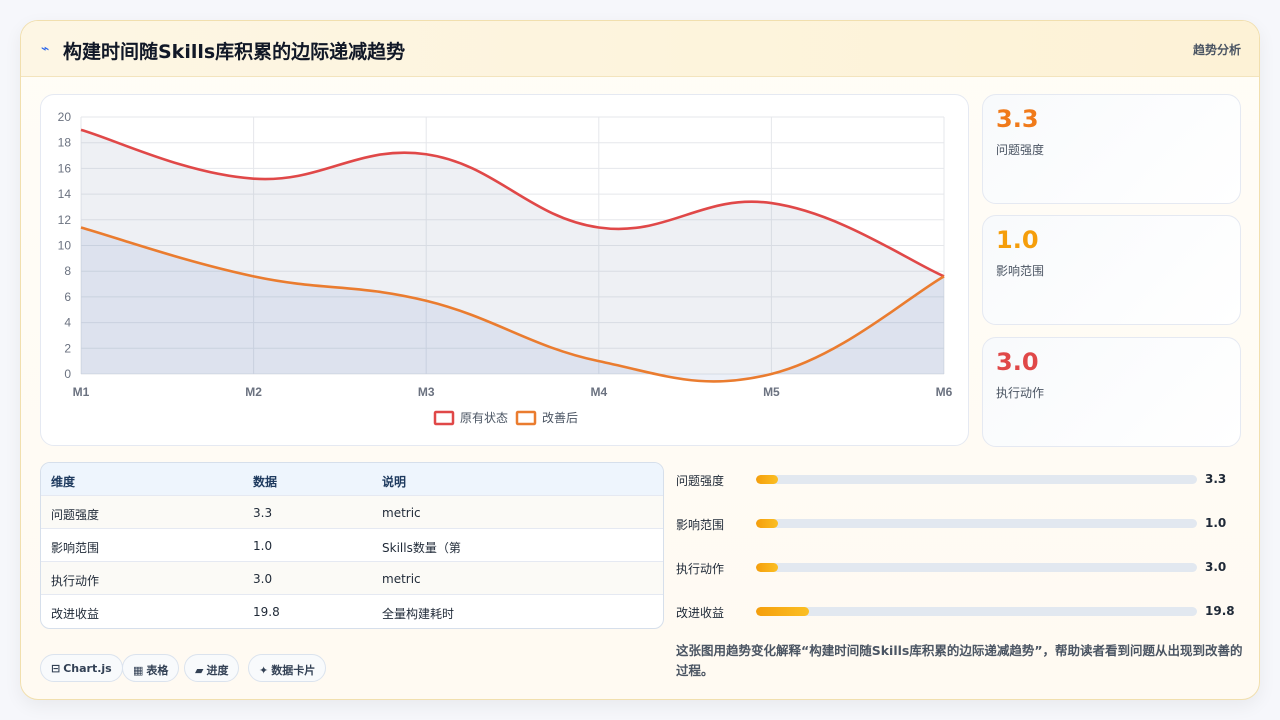  I want to click on column-header: 维度, so click(63, 482).